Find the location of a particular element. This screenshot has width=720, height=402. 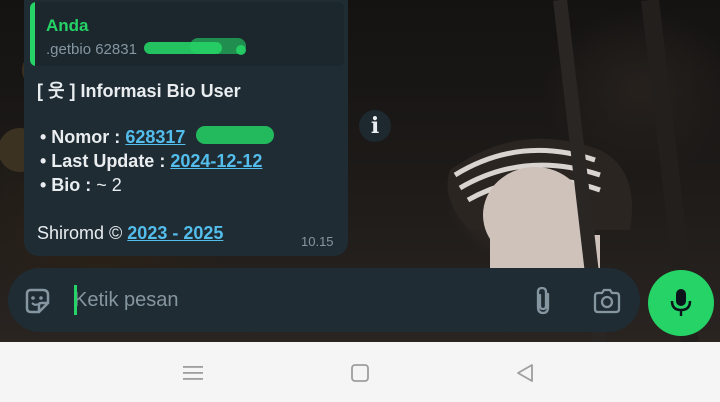

sticker-icon is located at coordinates (37, 301).